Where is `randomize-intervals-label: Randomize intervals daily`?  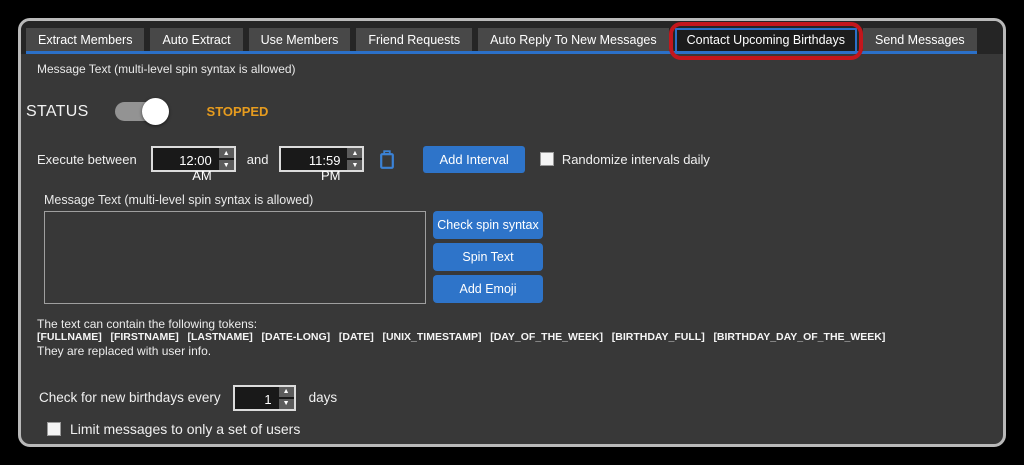 randomize-intervals-label: Randomize intervals daily is located at coordinates (635, 159).